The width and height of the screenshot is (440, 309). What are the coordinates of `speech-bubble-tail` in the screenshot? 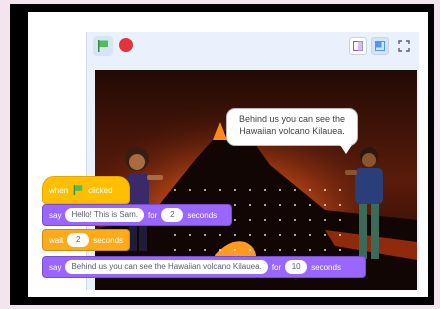 It's located at (346, 149).